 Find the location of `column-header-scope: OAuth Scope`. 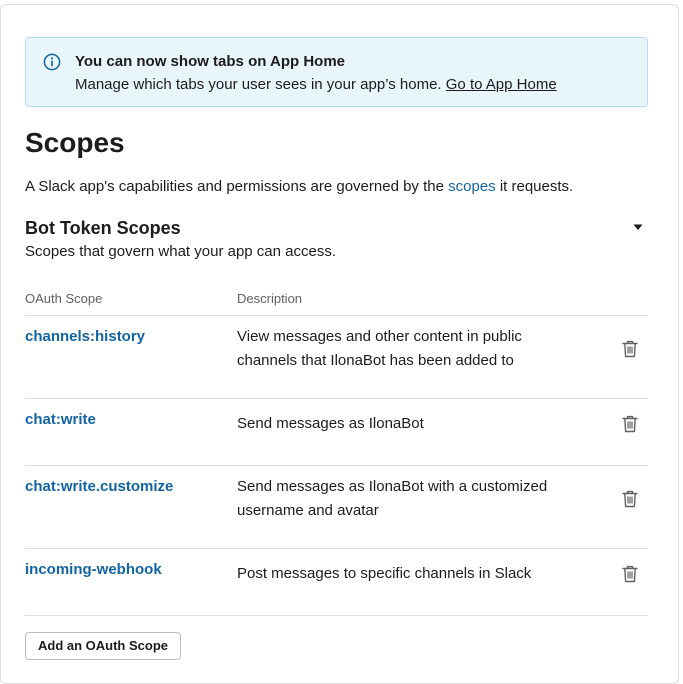

column-header-scope: OAuth Scope is located at coordinates (64, 298).